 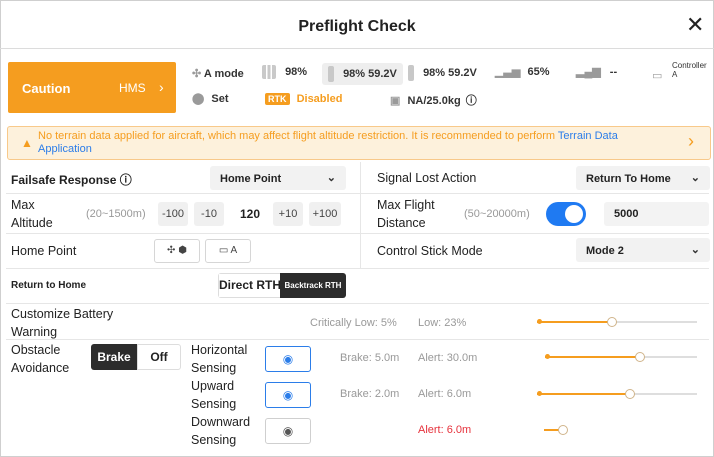 I want to click on home-point-controller-button: ▭ A, so click(x=228, y=251).